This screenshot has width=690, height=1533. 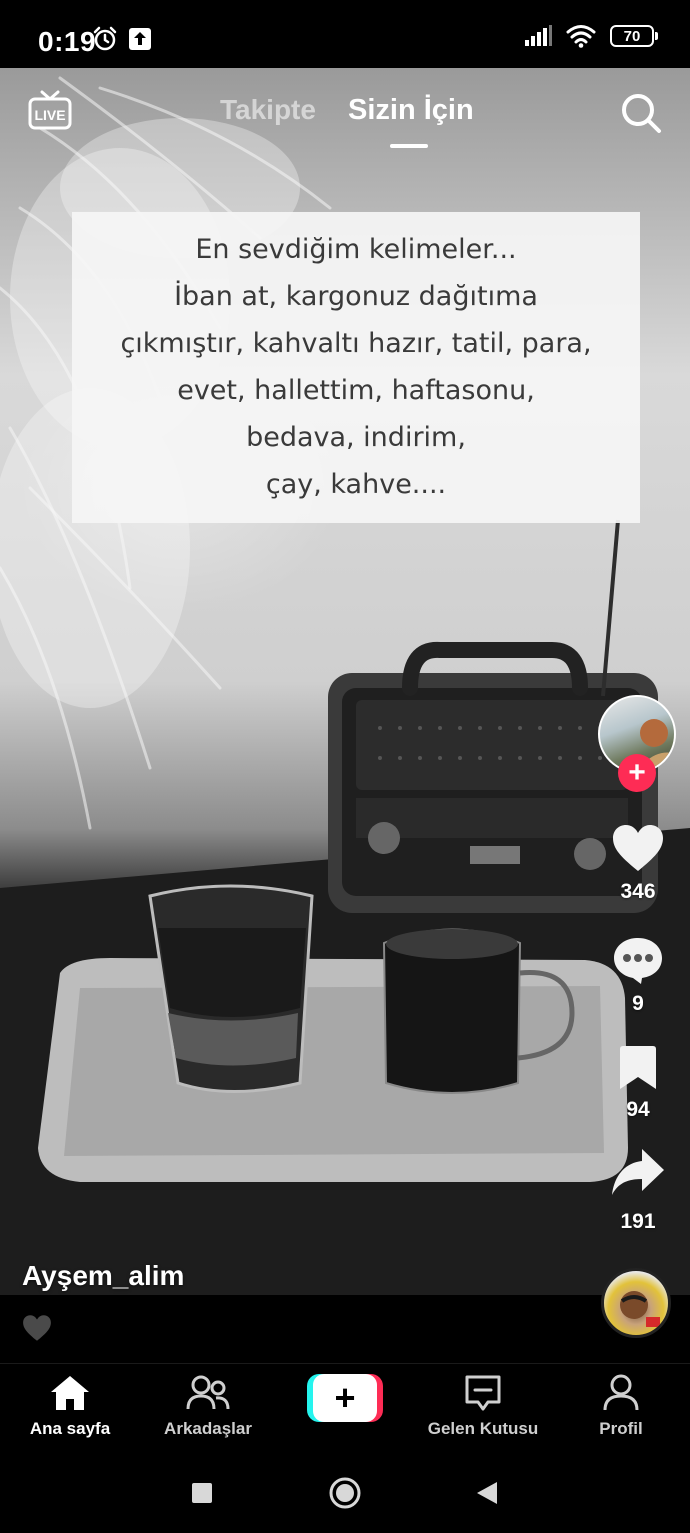 I want to click on caption-strip, so click(x=345, y=1329).